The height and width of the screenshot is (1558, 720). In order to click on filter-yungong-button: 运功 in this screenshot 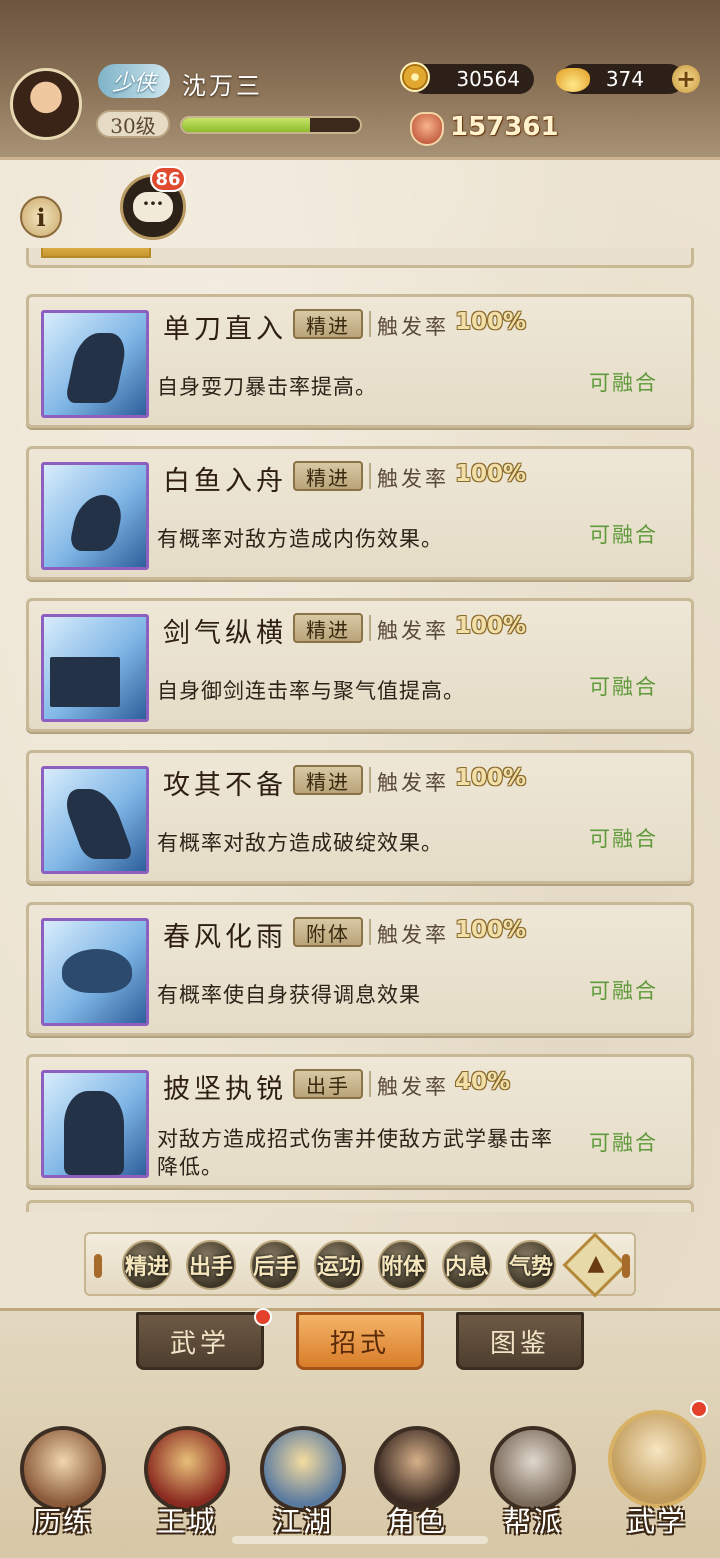, I will do `click(339, 1265)`.